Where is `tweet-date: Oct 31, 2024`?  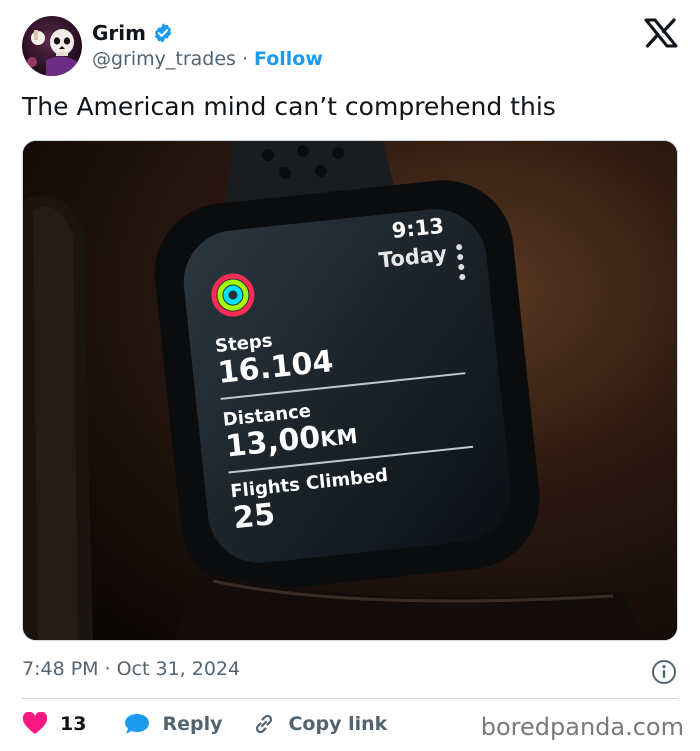 tweet-date: Oct 31, 2024 is located at coordinates (178, 669).